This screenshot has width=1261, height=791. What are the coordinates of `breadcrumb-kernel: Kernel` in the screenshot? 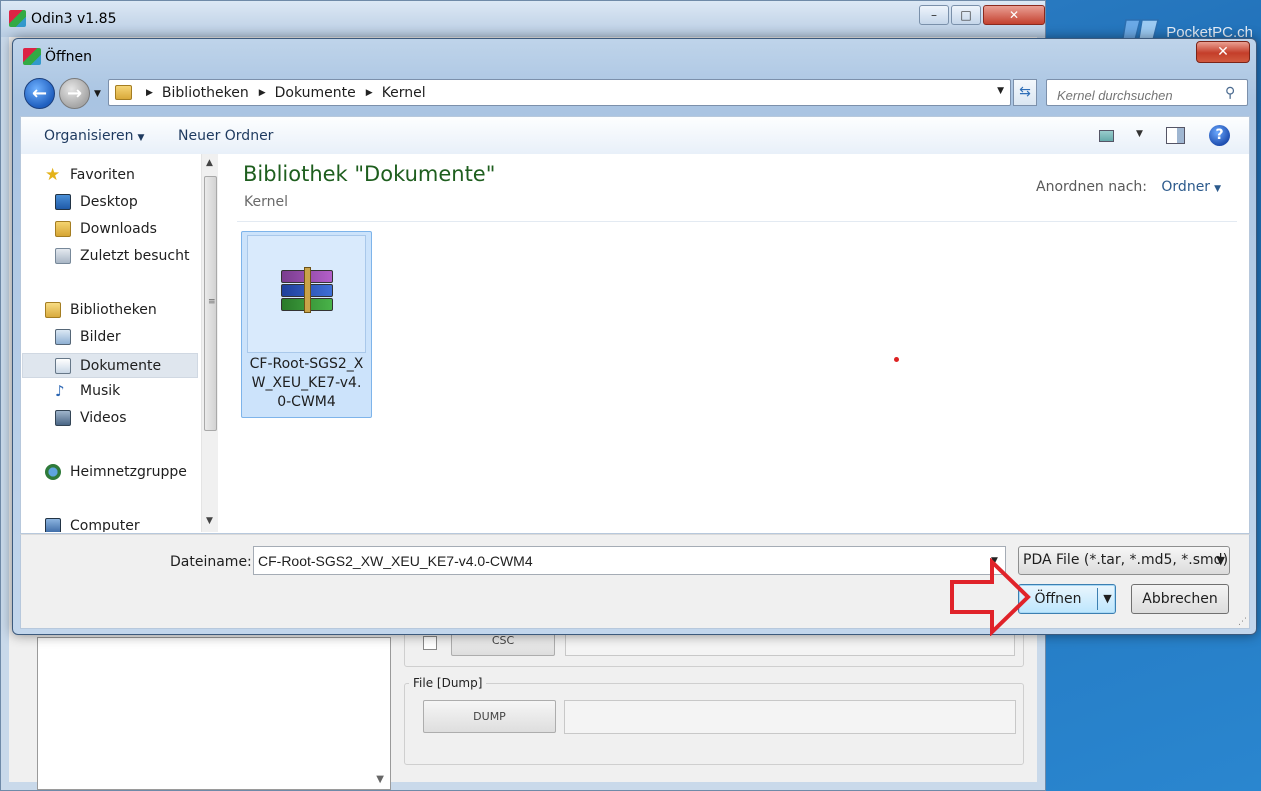 It's located at (404, 93).